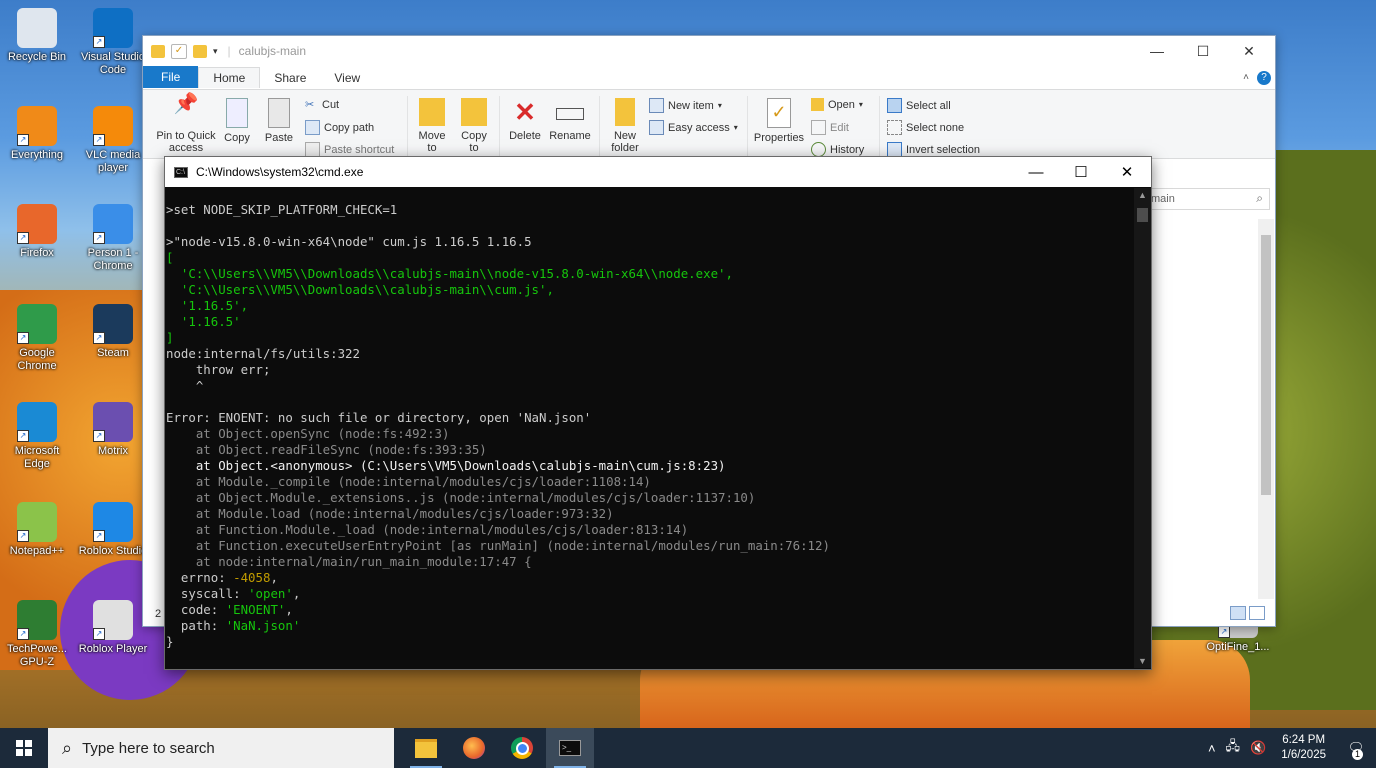 The image size is (1376, 768). Describe the element at coordinates (282, 209) in the screenshot. I see `cmd-output-line: >set NODE_SKIP_PLATFORM_CHECK=1` at that location.